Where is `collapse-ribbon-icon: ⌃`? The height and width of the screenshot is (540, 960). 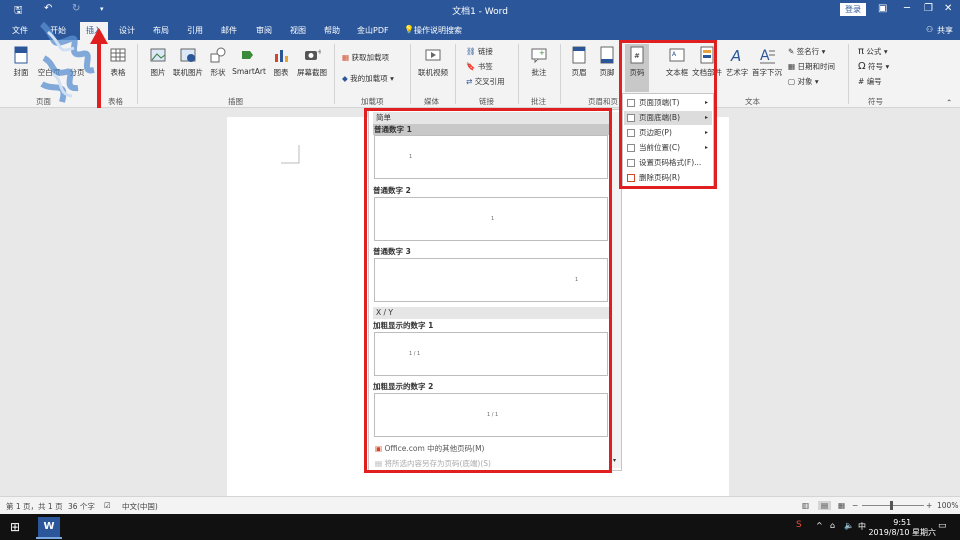 collapse-ribbon-icon: ⌃ is located at coordinates (949, 102).